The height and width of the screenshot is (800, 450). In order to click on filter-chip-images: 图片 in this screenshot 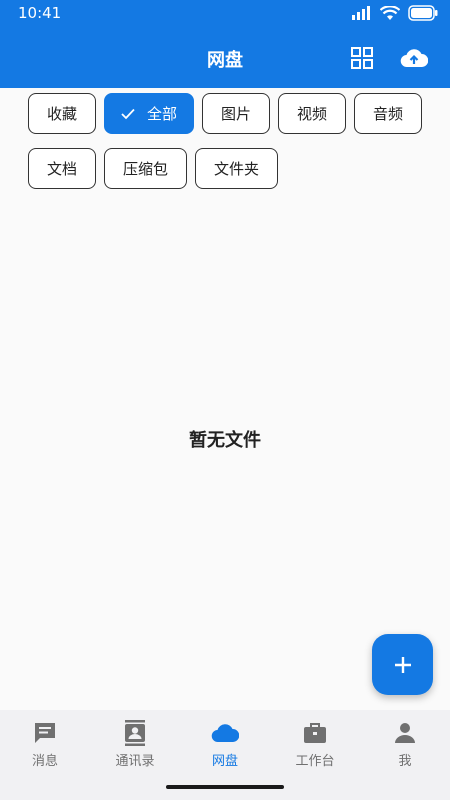, I will do `click(236, 113)`.